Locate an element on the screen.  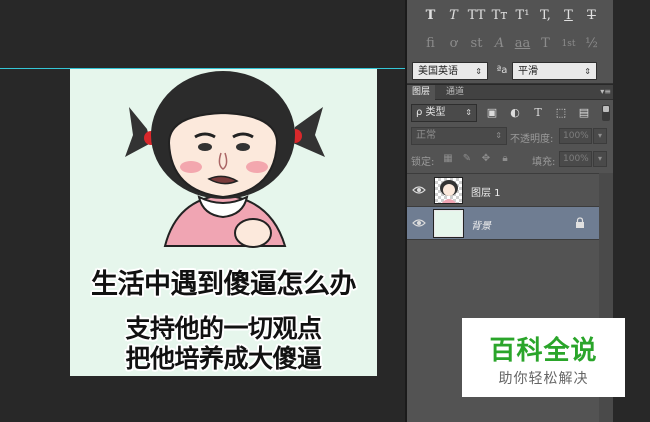
opacity-field: 100% is located at coordinates (575, 136).